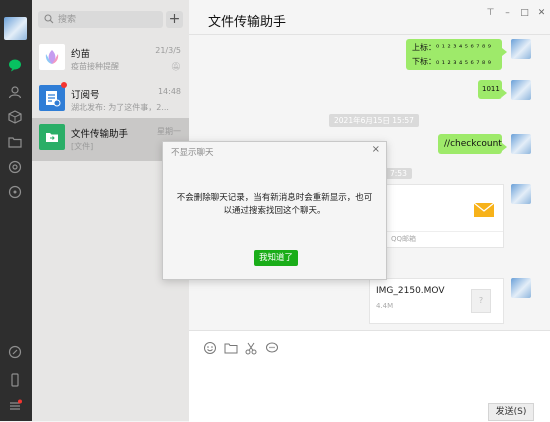 This screenshot has width=550, height=422. Describe the element at coordinates (376, 149) in the screenshot. I see `close-icon: ×` at that location.